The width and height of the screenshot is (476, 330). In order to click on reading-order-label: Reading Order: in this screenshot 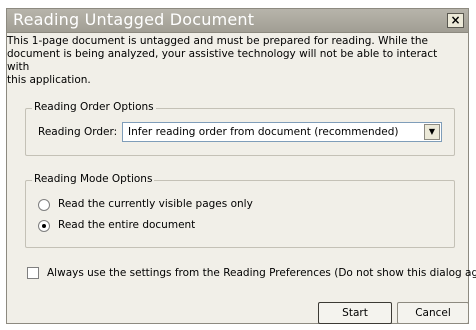, I will do `click(78, 132)`.